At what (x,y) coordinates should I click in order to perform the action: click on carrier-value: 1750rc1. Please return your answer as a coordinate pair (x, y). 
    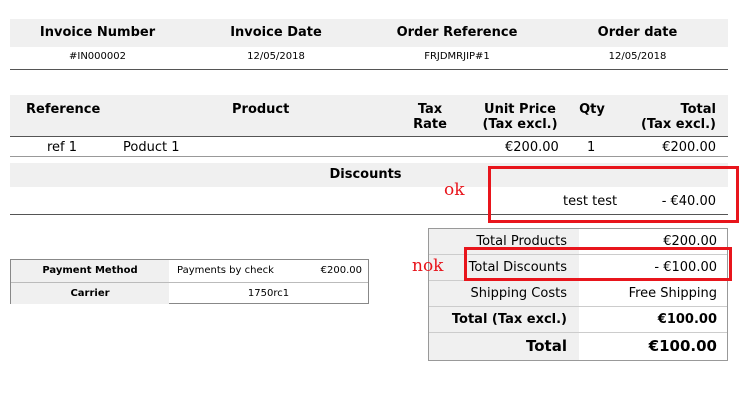
    Looking at the image, I should click on (268, 293).